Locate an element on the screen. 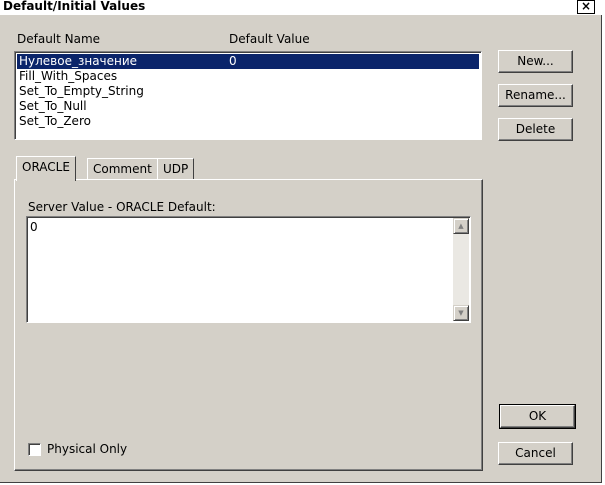  ok-button: OK is located at coordinates (537, 416).